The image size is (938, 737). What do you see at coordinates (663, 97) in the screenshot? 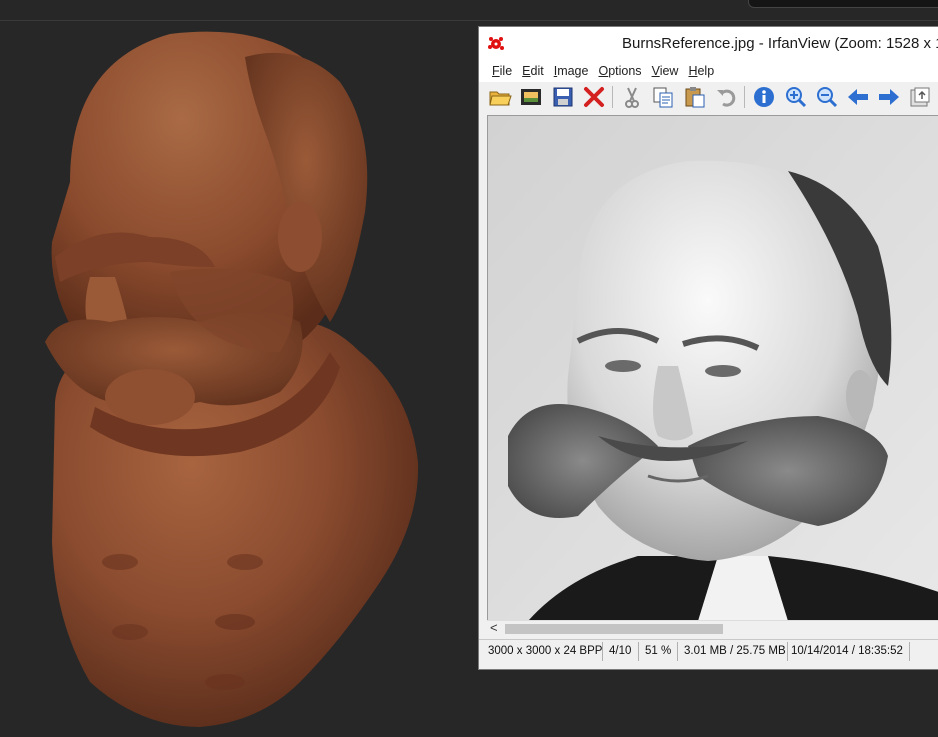
I see `copy-icon` at bounding box center [663, 97].